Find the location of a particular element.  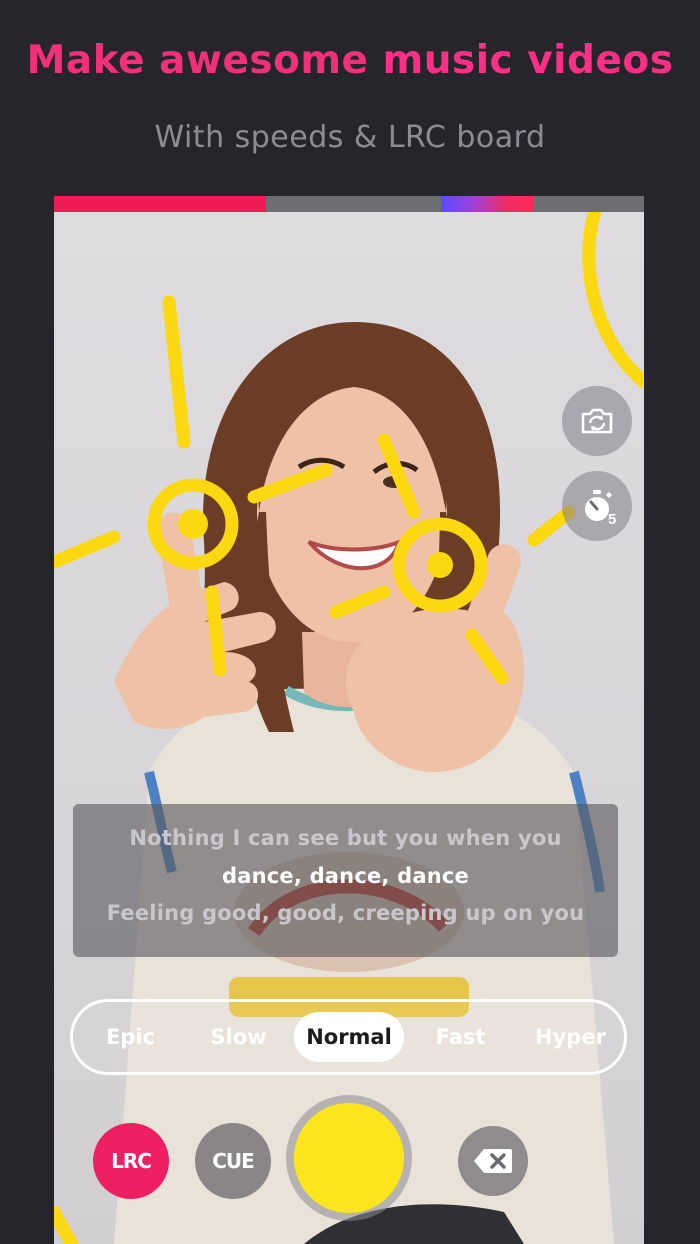

timer-seconds: 5 is located at coordinates (612, 519).